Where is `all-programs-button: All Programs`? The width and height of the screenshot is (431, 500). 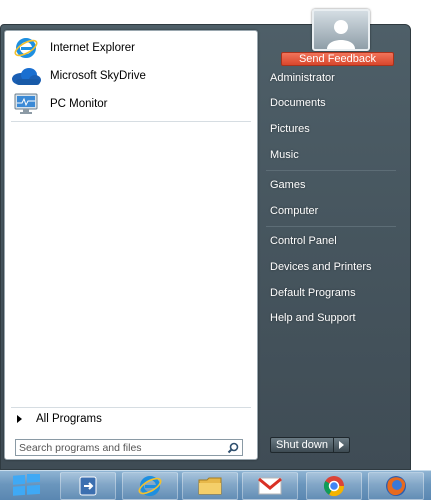 all-programs-button: All Programs is located at coordinates (59, 419).